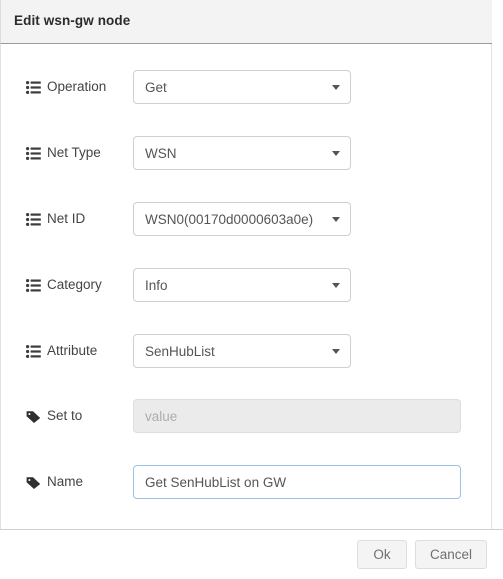 The image size is (503, 579). Describe the element at coordinates (242, 153) in the screenshot. I see `select-net-type: WSN` at that location.